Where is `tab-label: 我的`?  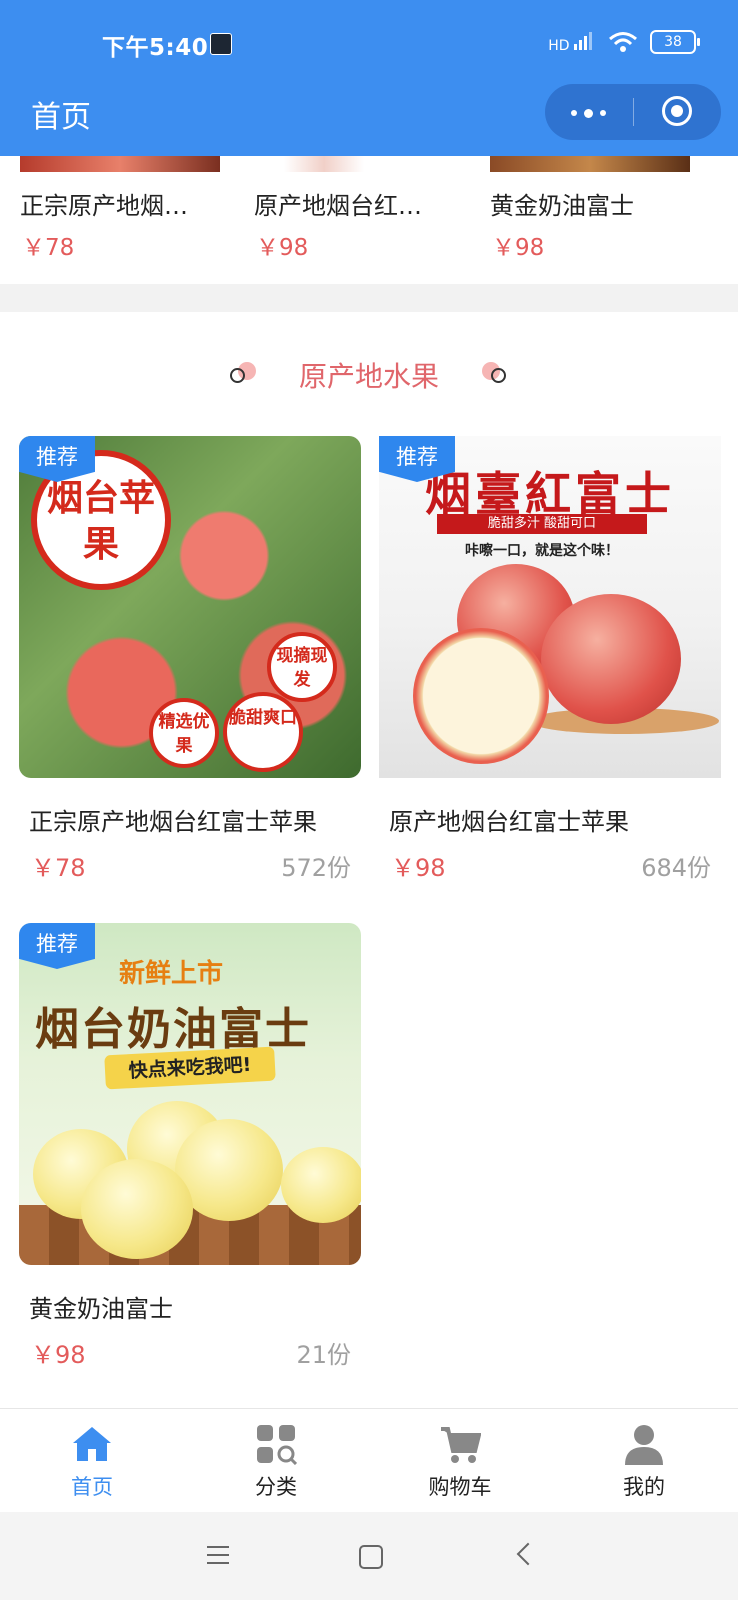 tab-label: 我的 is located at coordinates (644, 1487).